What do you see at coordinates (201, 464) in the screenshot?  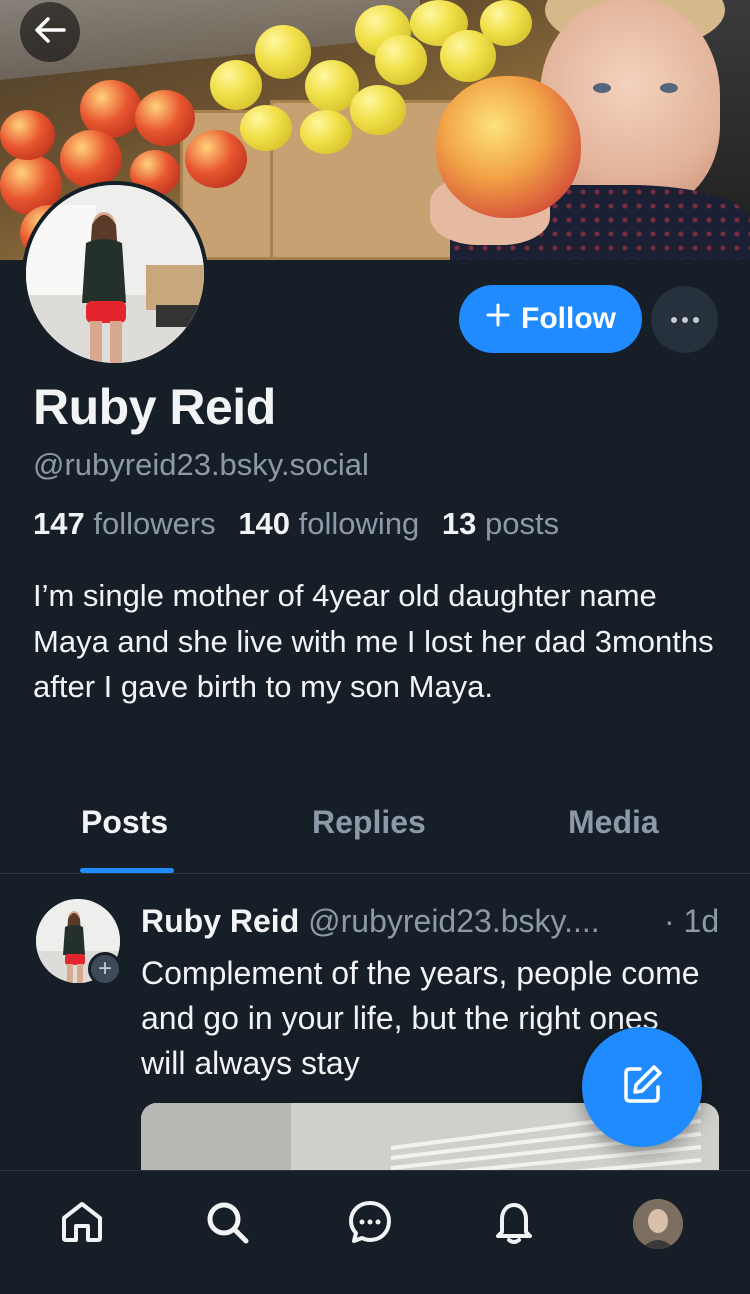 I see `profile-handle: @rubyreid23.bsky.social` at bounding box center [201, 464].